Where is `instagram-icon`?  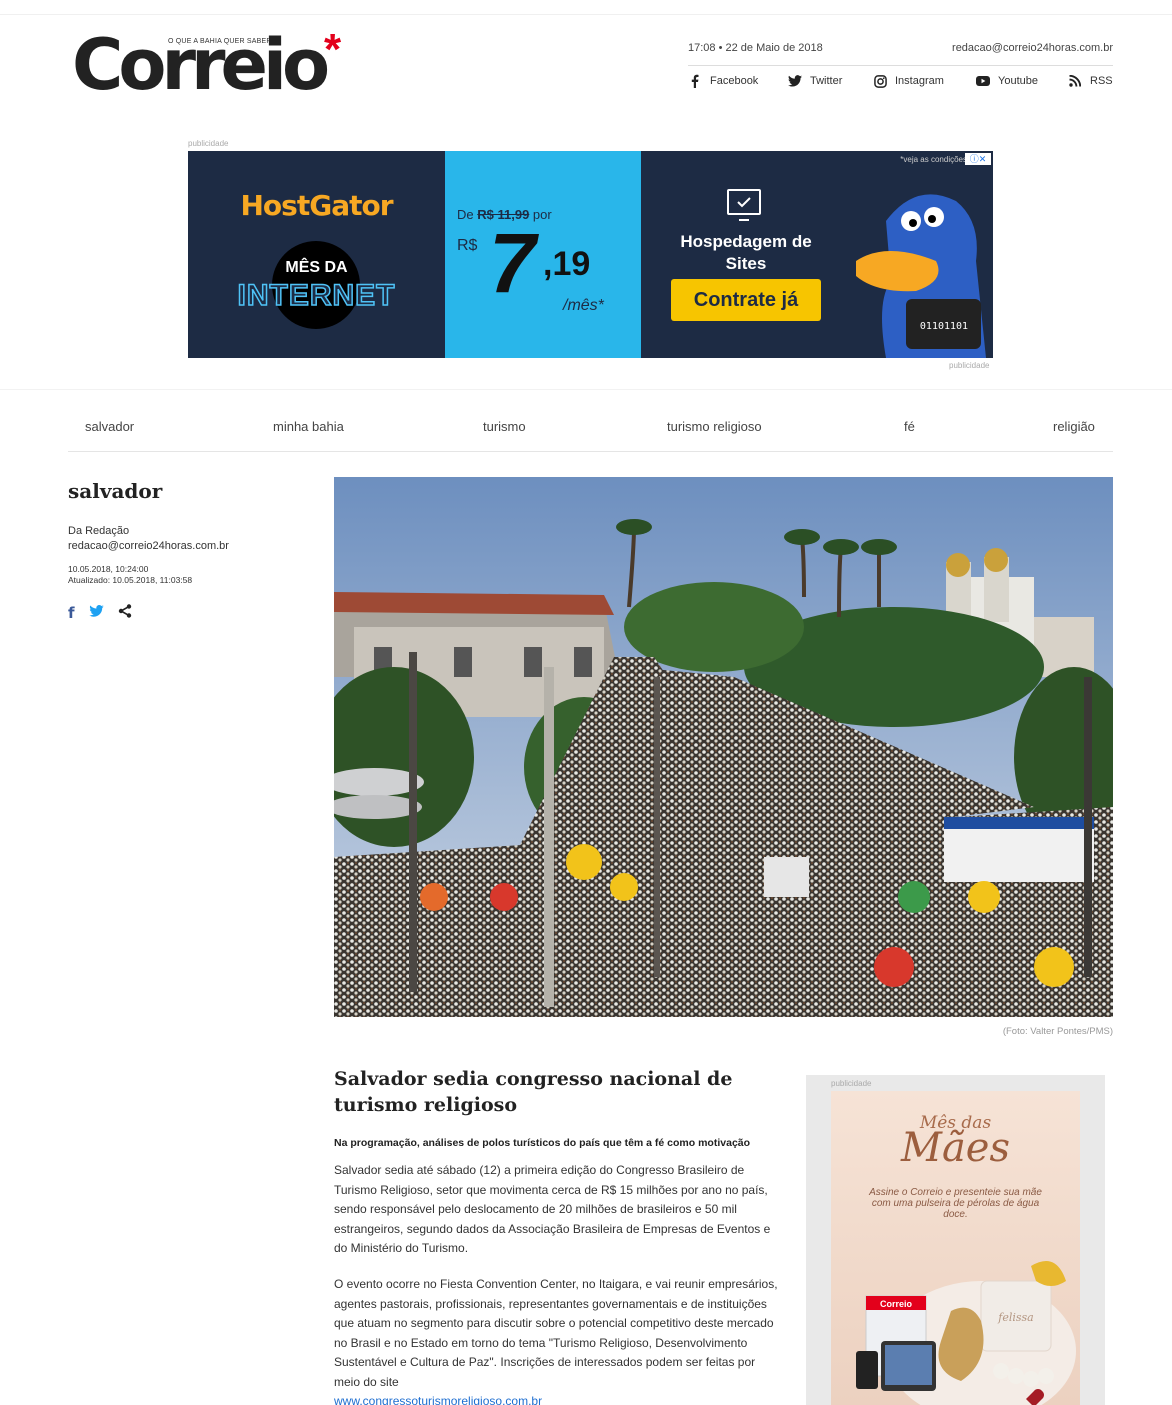 instagram-icon is located at coordinates (880, 81).